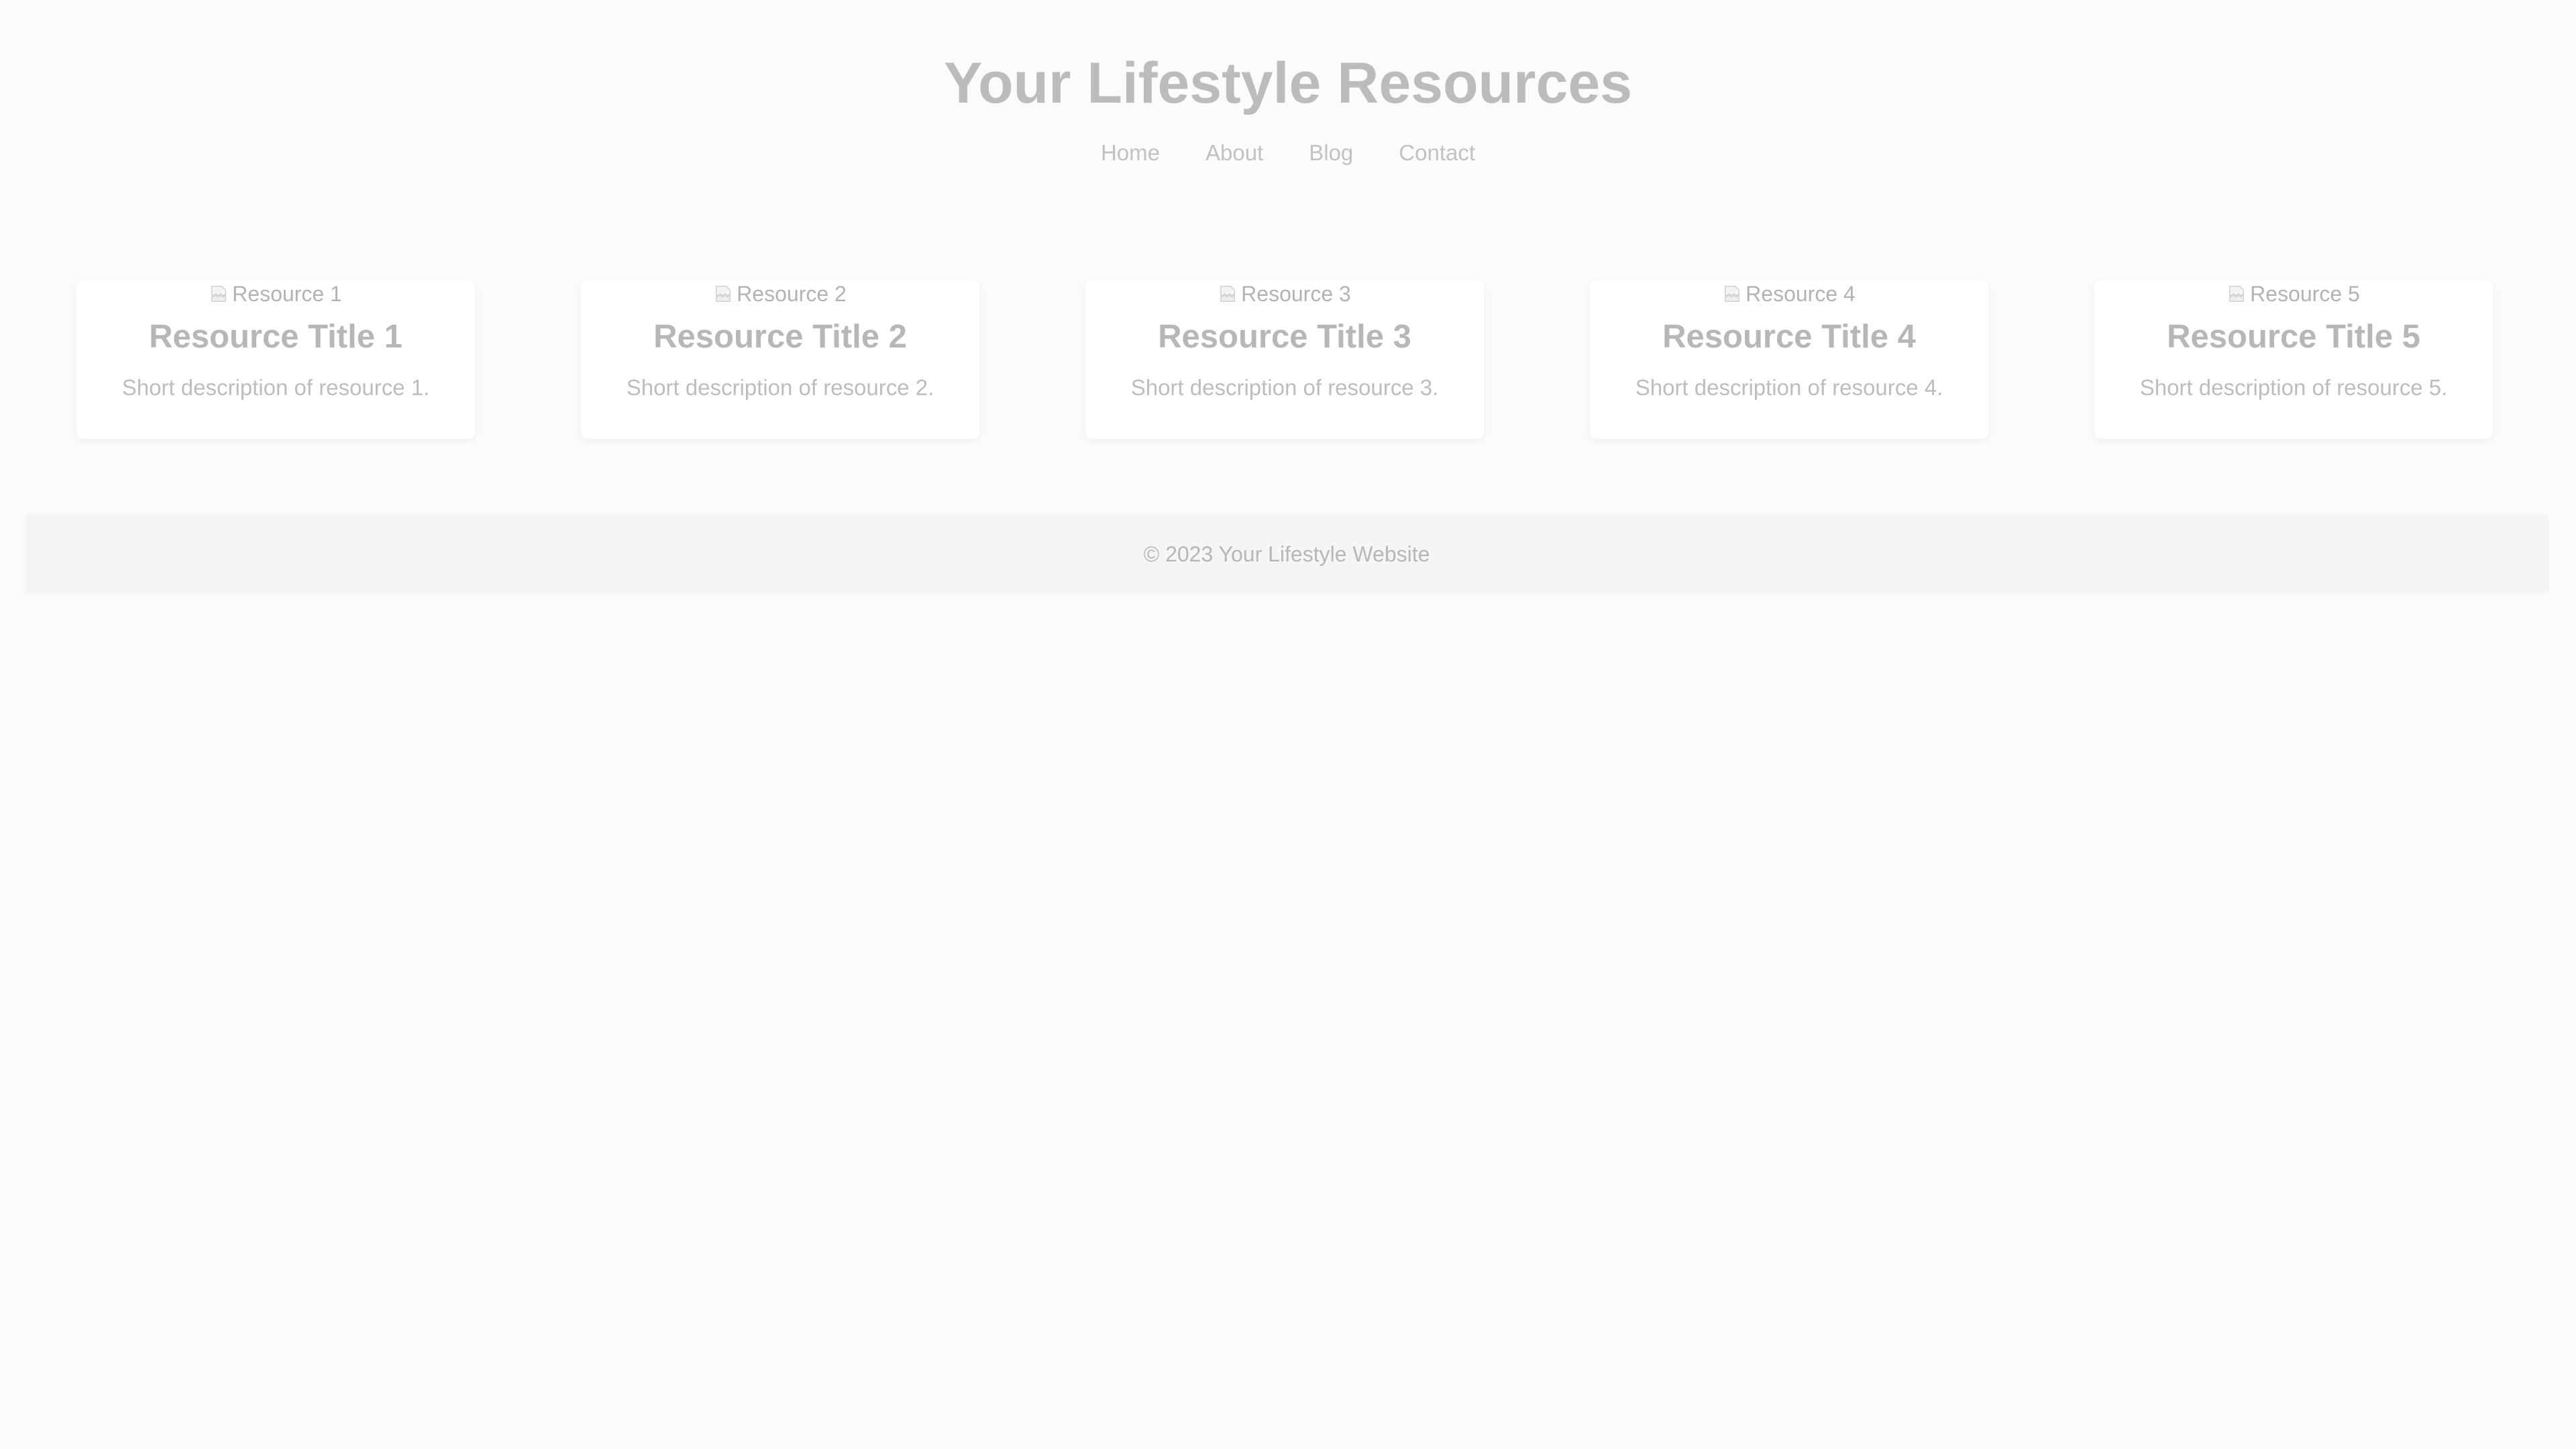 The height and width of the screenshot is (1449, 2576). I want to click on resource-image-2: Resource 2, so click(780, 293).